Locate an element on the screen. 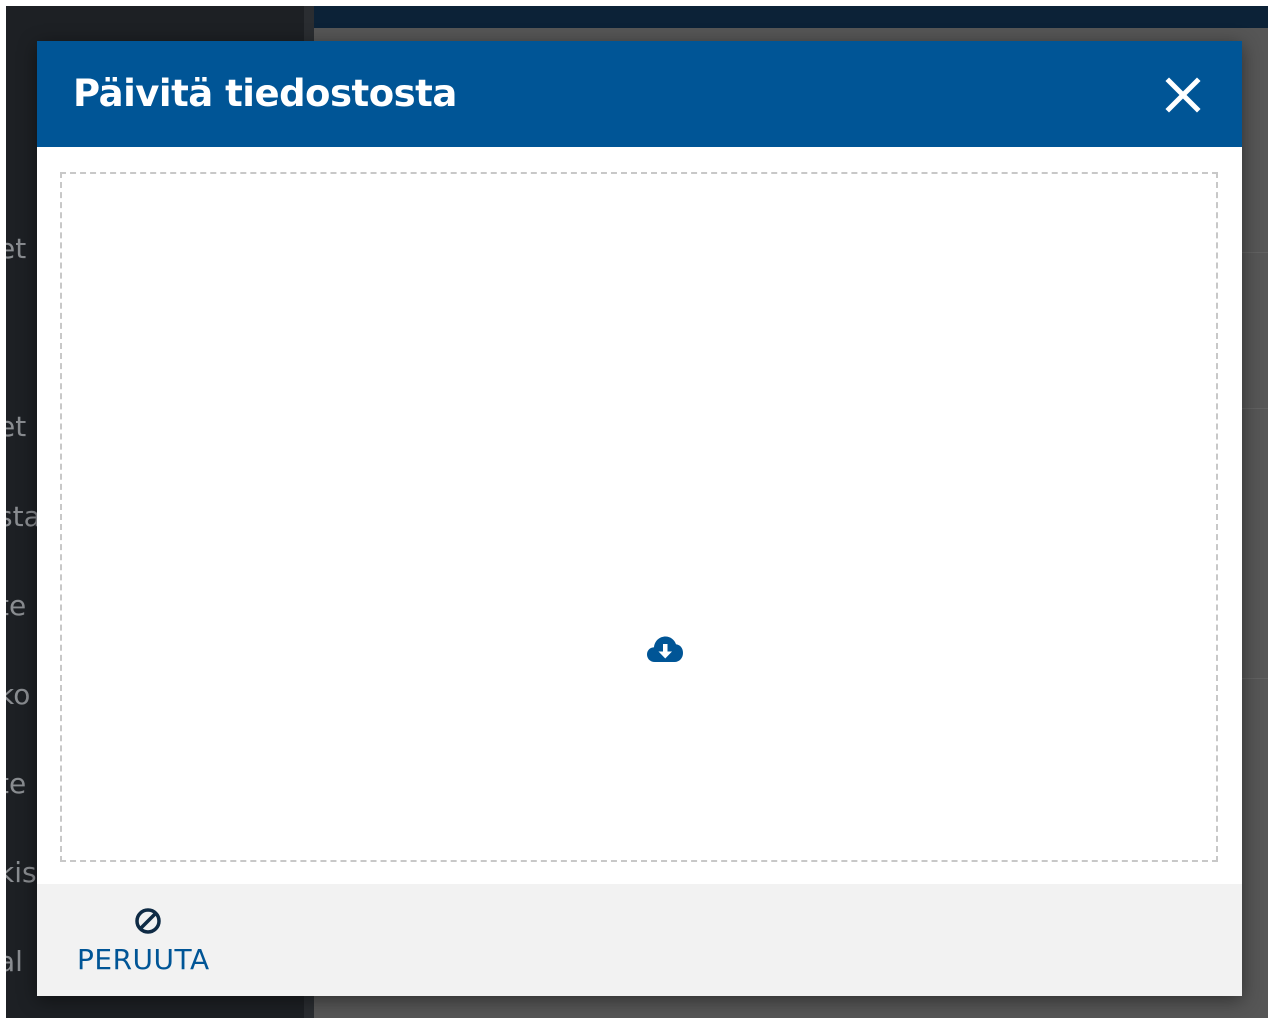 The width and height of the screenshot is (1268, 1018). close-button is located at coordinates (1183, 95).